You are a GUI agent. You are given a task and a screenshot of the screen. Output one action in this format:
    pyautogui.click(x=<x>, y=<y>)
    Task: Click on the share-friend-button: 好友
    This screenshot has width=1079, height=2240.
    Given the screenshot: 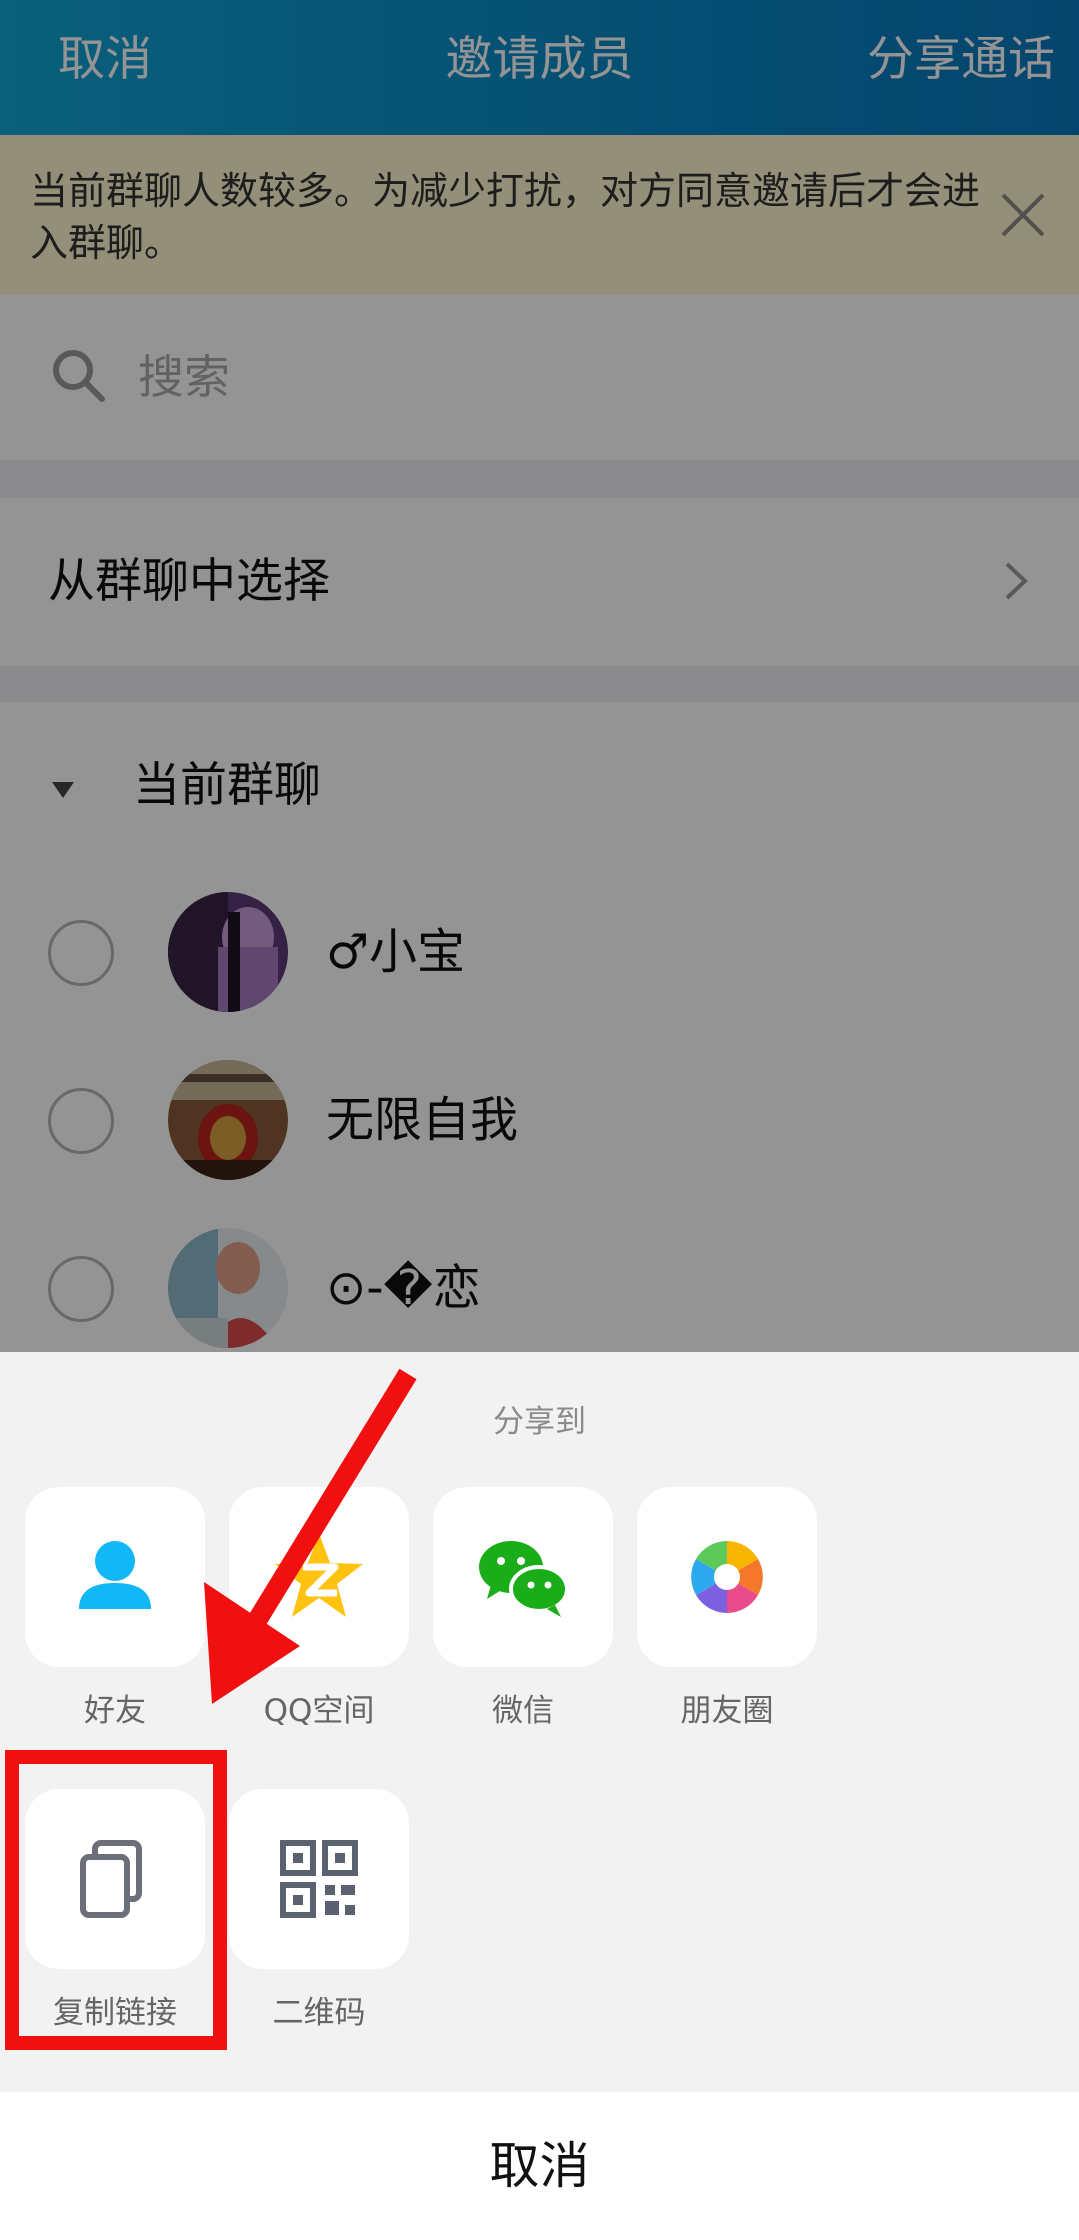 What is the action you would take?
    pyautogui.click(x=115, y=1609)
    